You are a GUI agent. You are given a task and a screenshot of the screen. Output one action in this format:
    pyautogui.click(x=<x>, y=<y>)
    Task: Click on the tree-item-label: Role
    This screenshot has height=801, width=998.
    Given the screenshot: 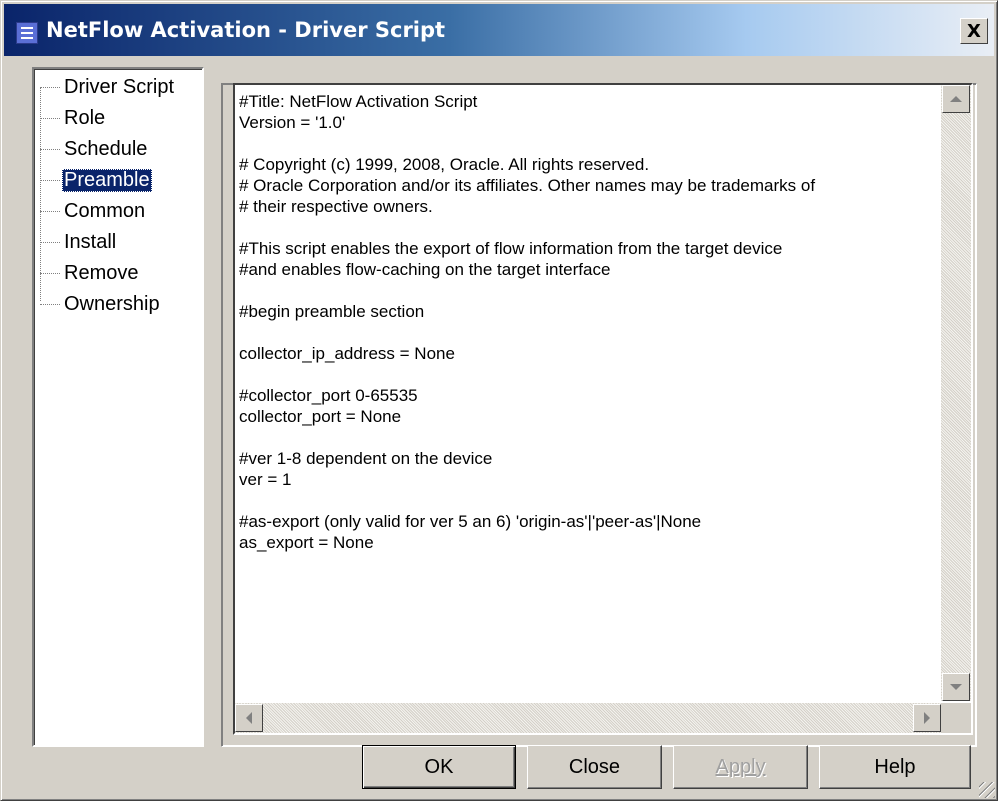 What is the action you would take?
    pyautogui.click(x=85, y=117)
    